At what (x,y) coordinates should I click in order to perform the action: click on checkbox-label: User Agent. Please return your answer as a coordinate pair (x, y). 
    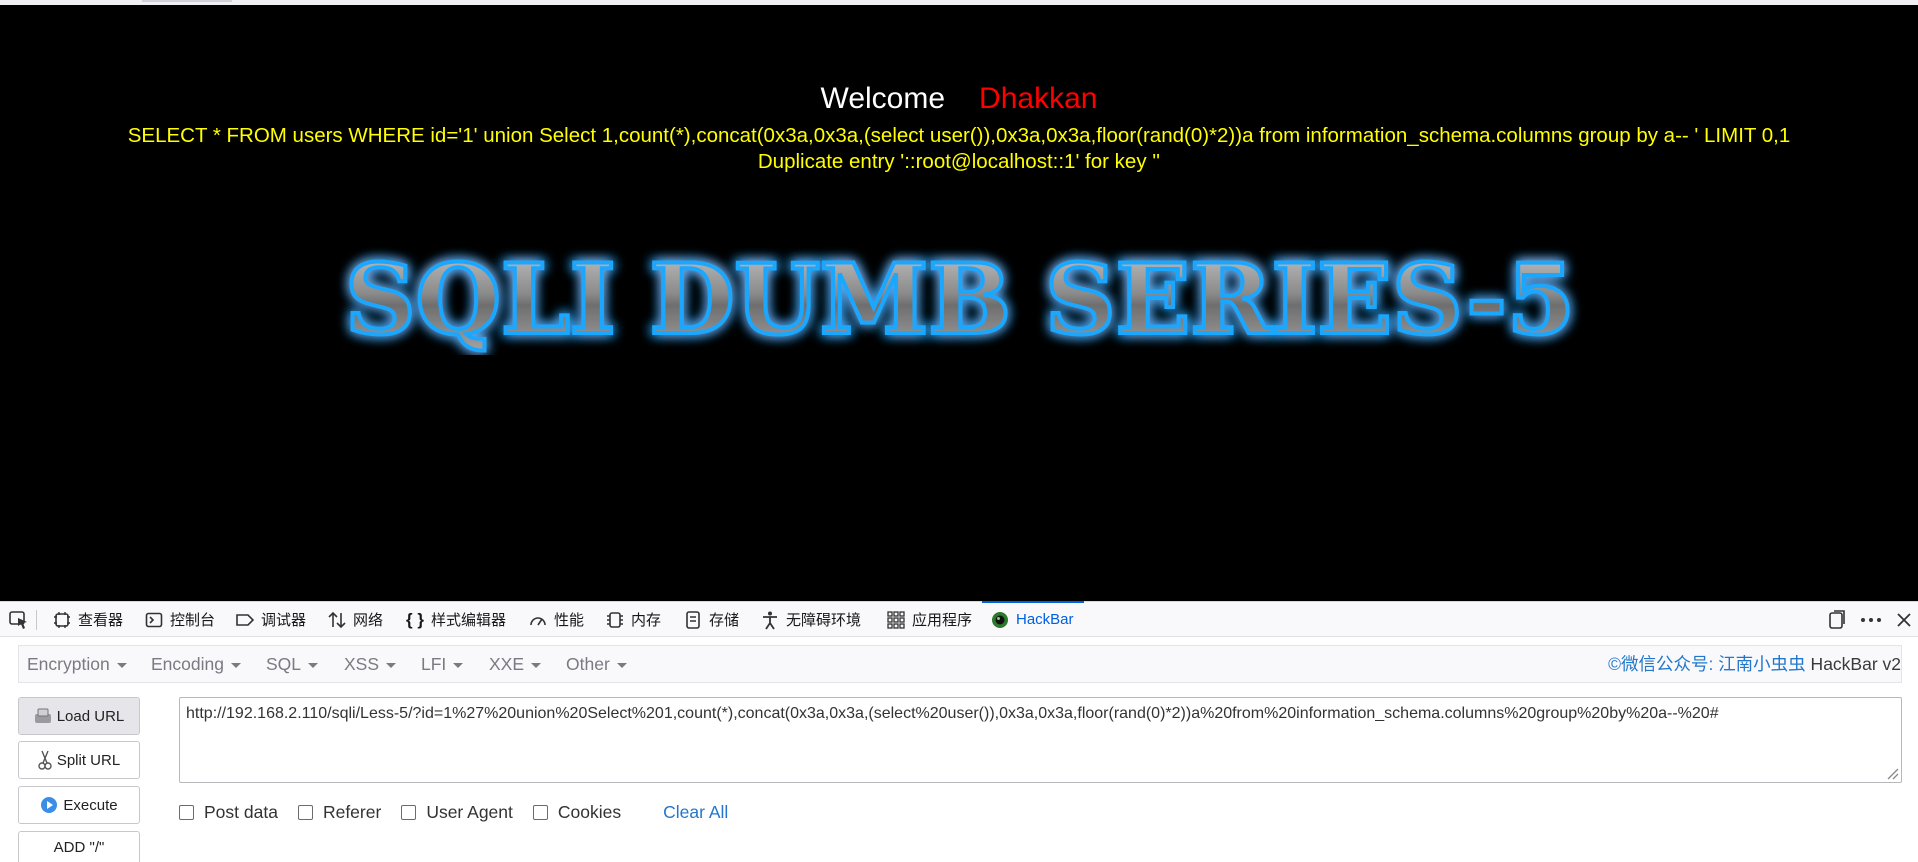
    Looking at the image, I should click on (469, 811).